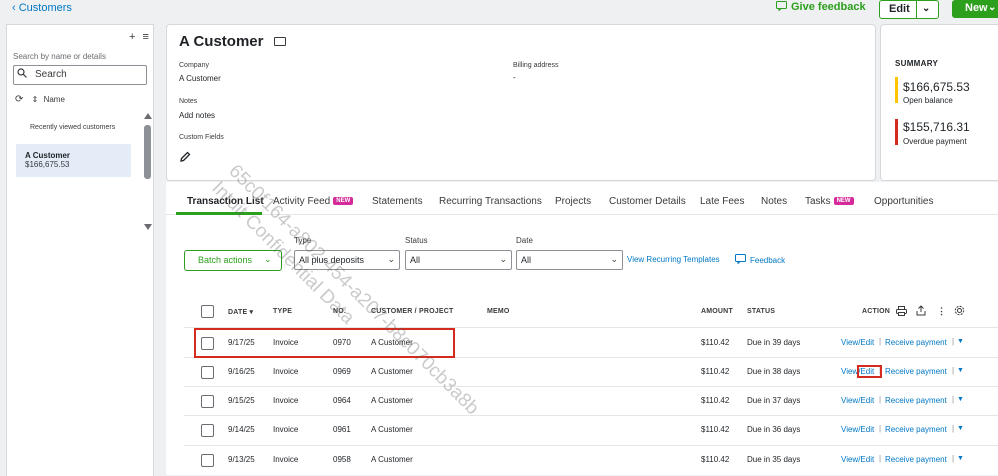  I want to click on sort-control: ⟳ ⇕ Name, so click(40, 99).